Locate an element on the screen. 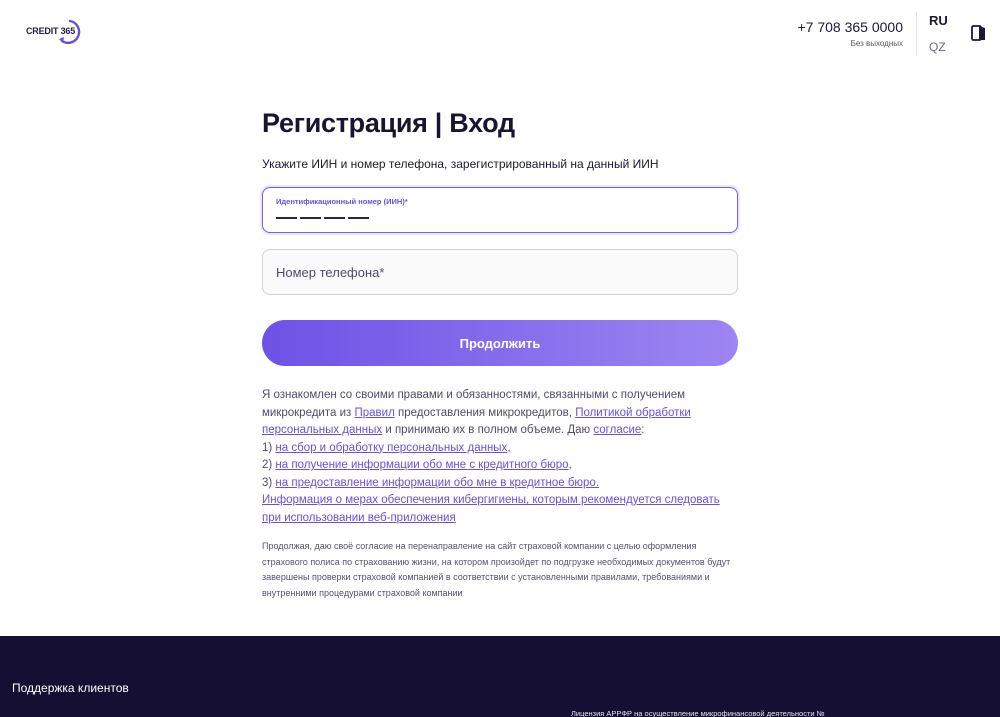 This screenshot has height=717, width=1000. iin-mask is located at coordinates (322, 218).